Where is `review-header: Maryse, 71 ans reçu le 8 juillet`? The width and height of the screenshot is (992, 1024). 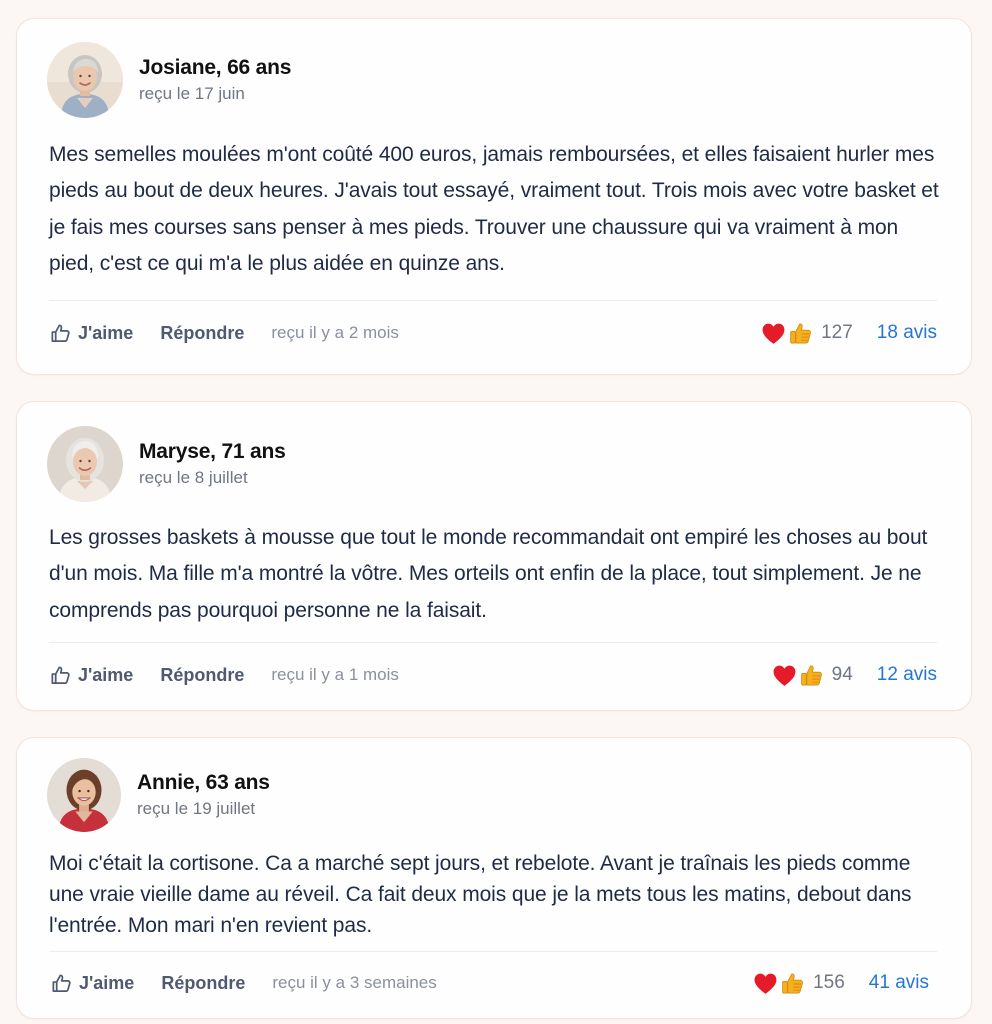 review-header: Maryse, 71 ans reçu le 8 juillet is located at coordinates (166, 464).